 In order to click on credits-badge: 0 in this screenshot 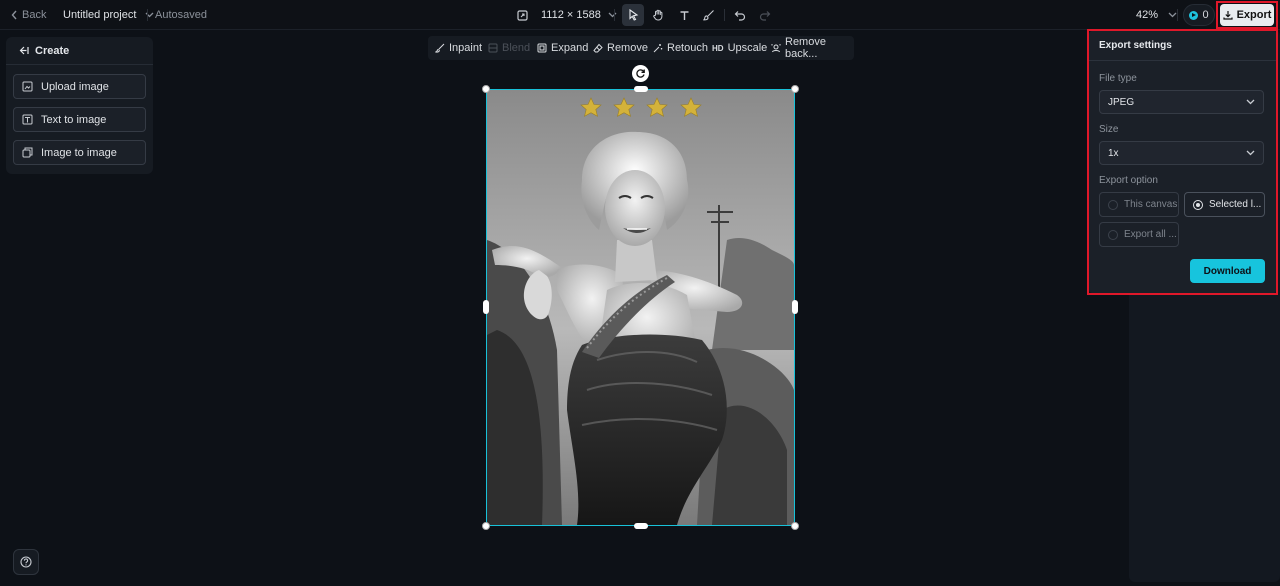, I will do `click(1199, 15)`.